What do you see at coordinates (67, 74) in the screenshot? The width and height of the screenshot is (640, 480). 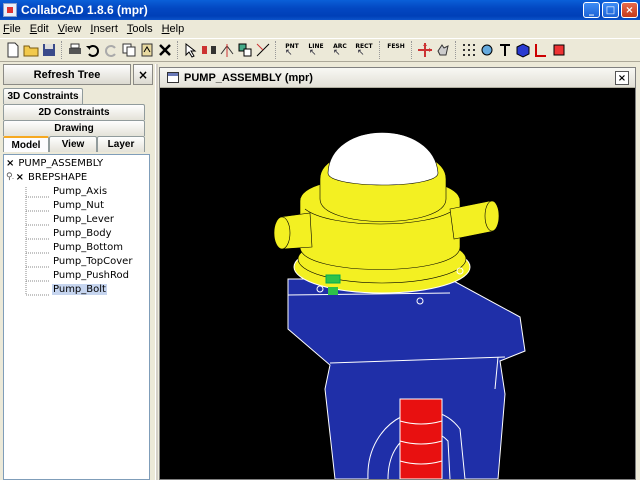 I see `refresh-tree-button: Refresh Tree` at bounding box center [67, 74].